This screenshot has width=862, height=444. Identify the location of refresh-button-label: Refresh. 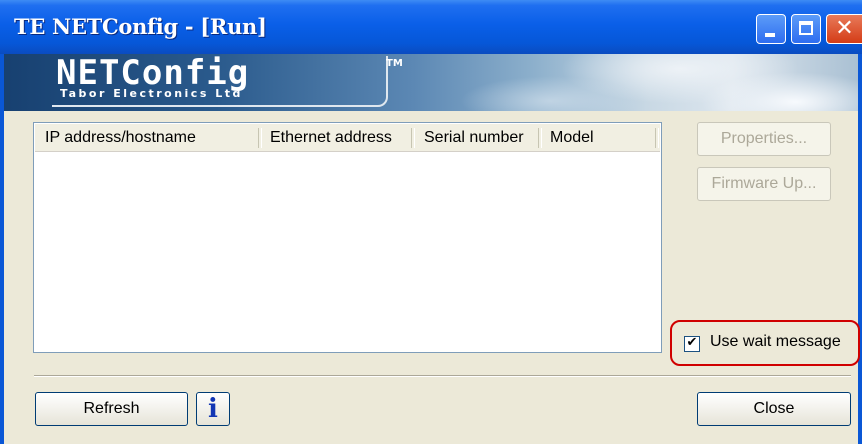
(111, 408).